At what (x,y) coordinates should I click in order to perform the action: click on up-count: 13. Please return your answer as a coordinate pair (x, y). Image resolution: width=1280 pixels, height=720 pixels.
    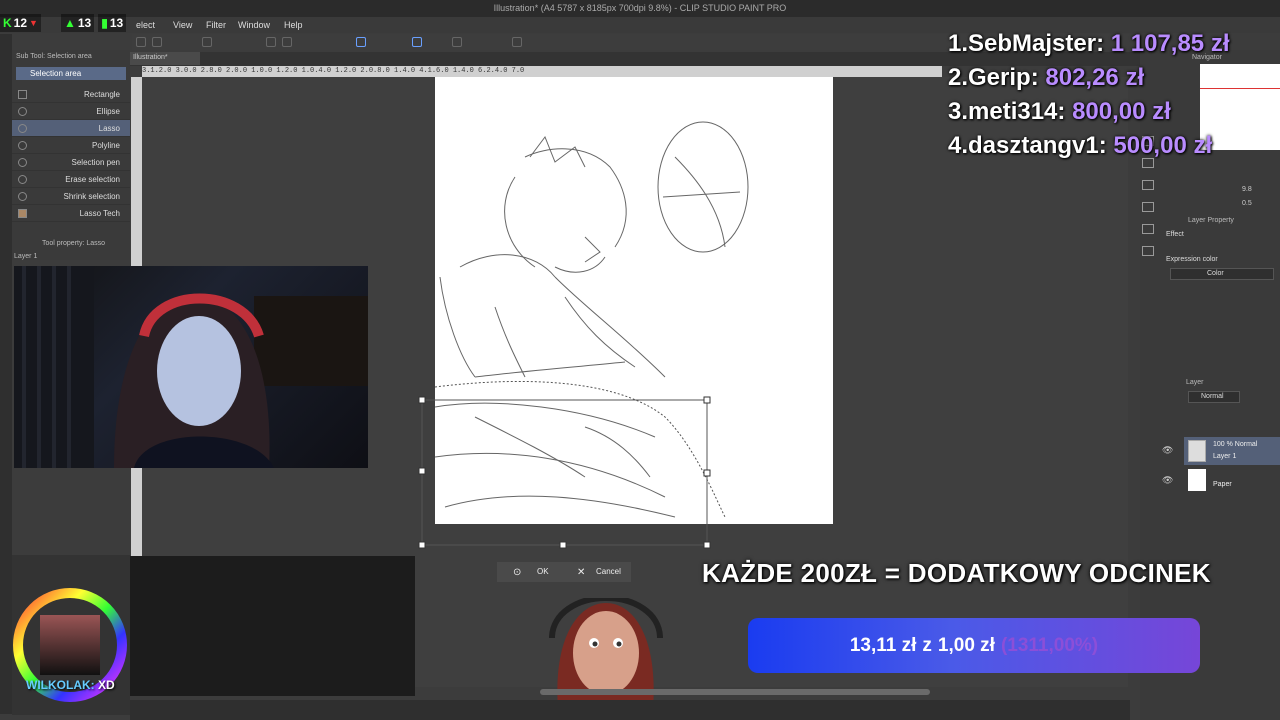
    Looking at the image, I should click on (84, 23).